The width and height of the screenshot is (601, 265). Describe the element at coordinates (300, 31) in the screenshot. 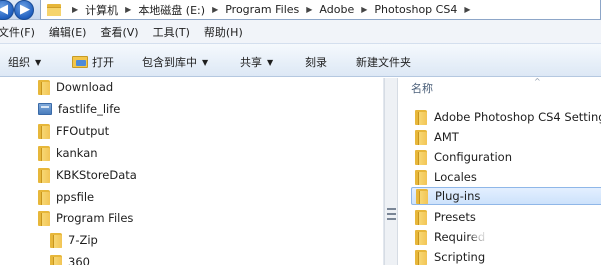

I see `menu-bar: 文件(F) 编辑(E) 查看(V) 工具(T) 帮助(H)` at that location.